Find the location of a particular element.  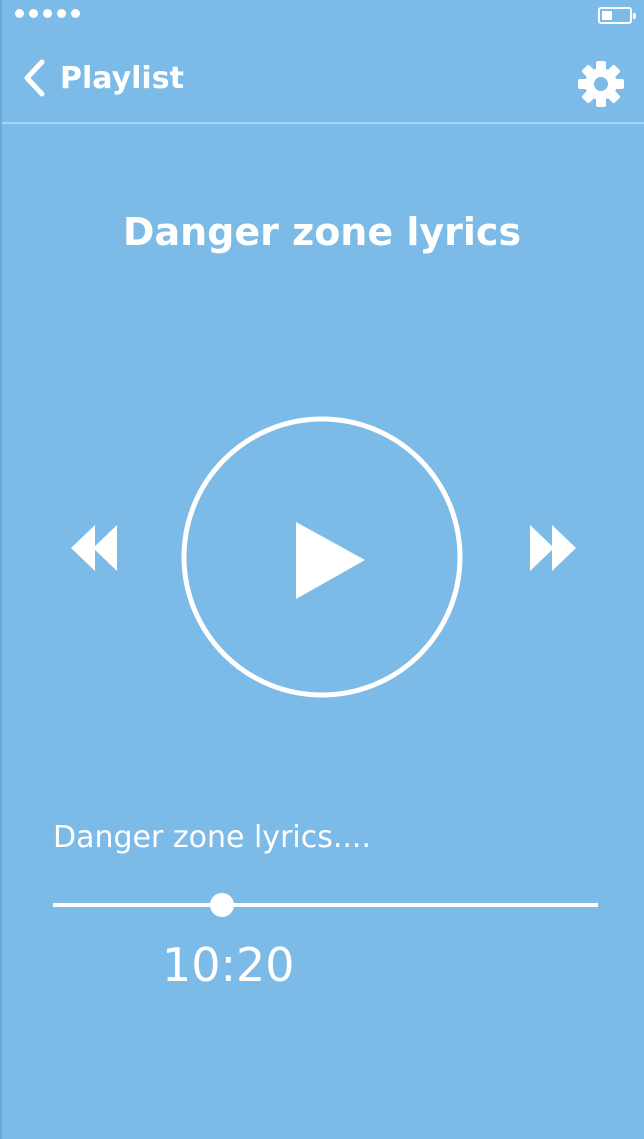

gear-icon is located at coordinates (601, 84).